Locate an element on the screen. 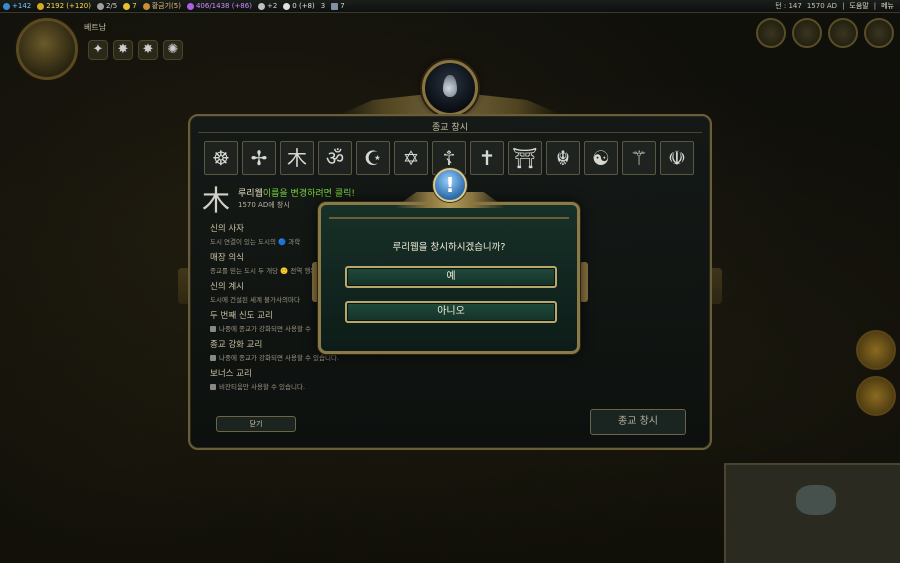 Image resolution: width=900 pixels, height=563 pixels. belief-title: 신의 사자 is located at coordinates (227, 229).